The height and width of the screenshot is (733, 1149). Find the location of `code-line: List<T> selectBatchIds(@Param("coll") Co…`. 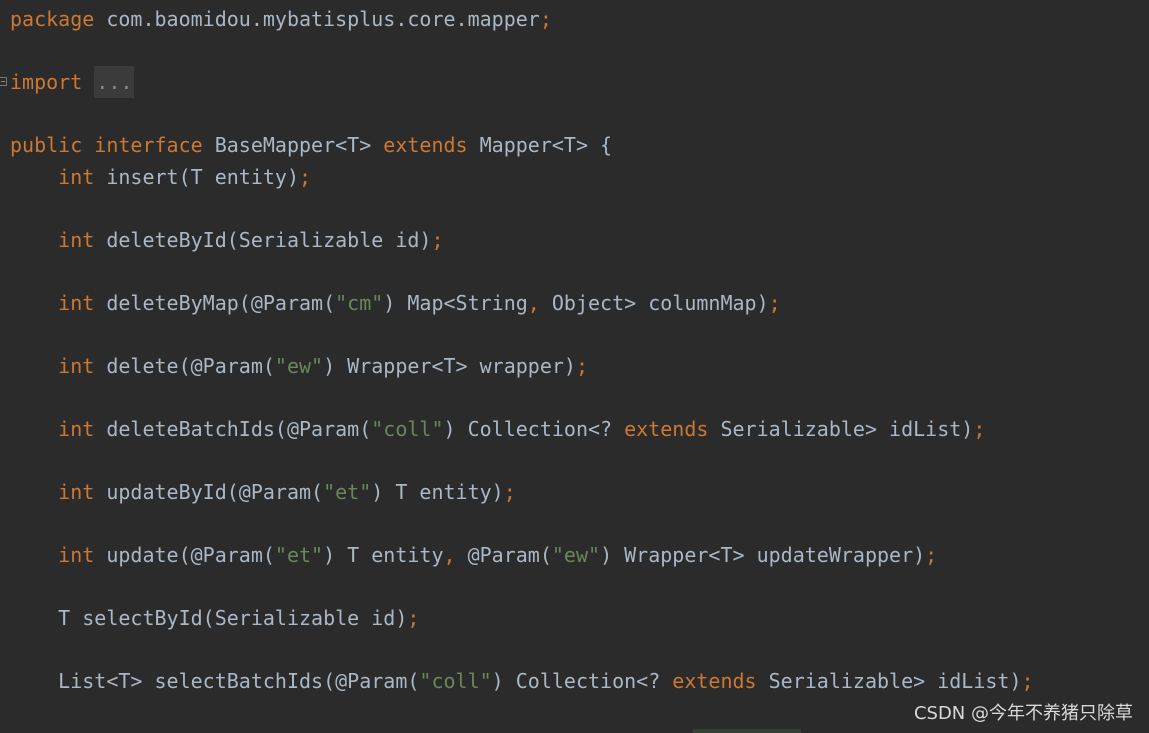

code-line: List<T> selectBatchIds(@Param("coll") Co… is located at coordinates (522, 682).